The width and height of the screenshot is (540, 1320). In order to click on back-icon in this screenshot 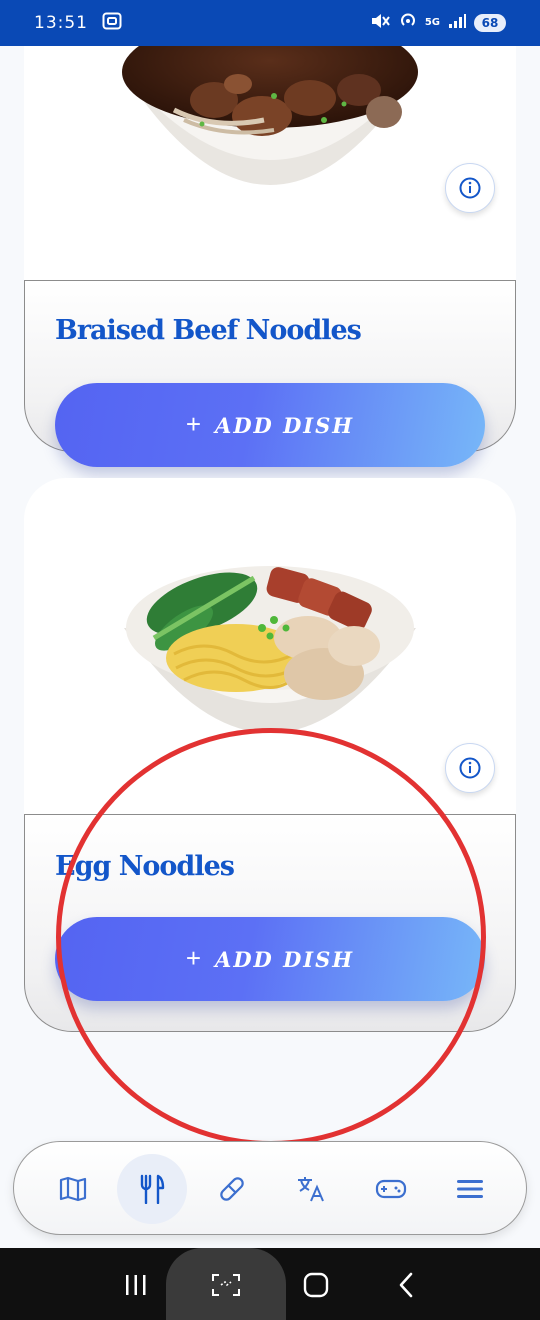, I will do `click(406, 1285)`.